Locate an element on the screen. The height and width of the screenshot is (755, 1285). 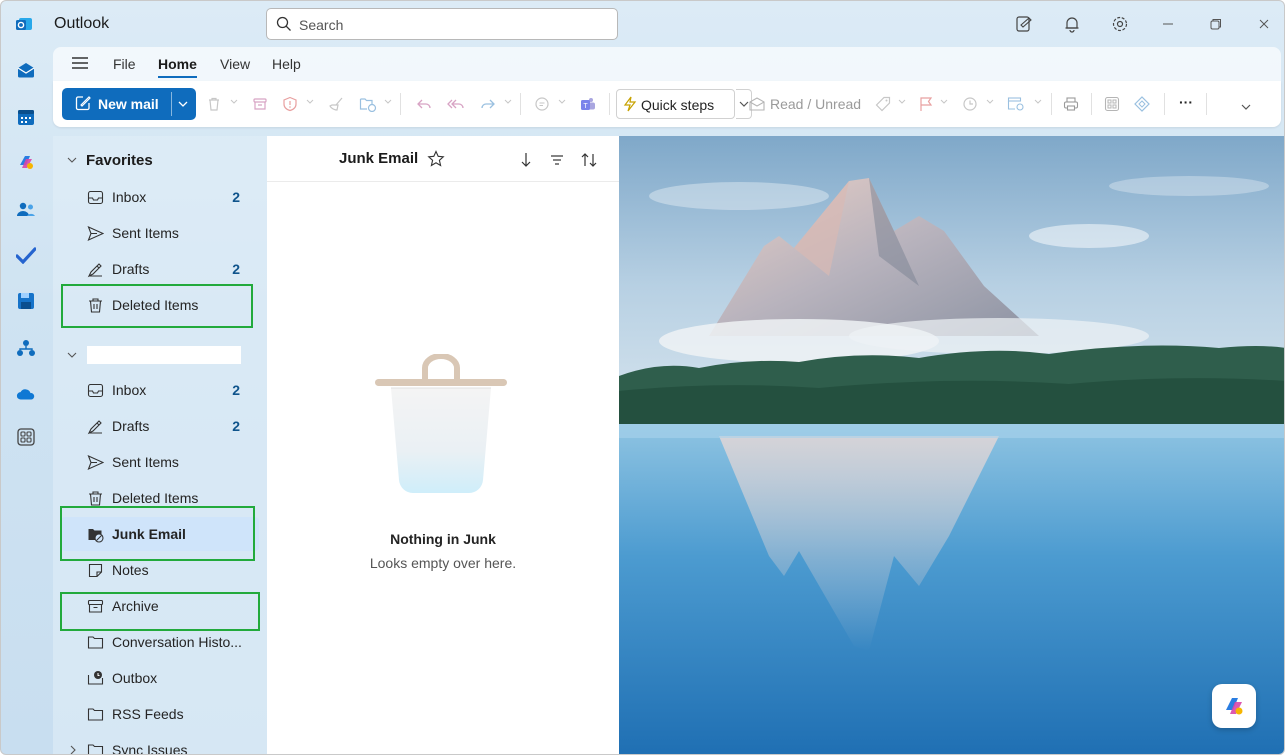
more-apps-icon is located at coordinates (26, 437).